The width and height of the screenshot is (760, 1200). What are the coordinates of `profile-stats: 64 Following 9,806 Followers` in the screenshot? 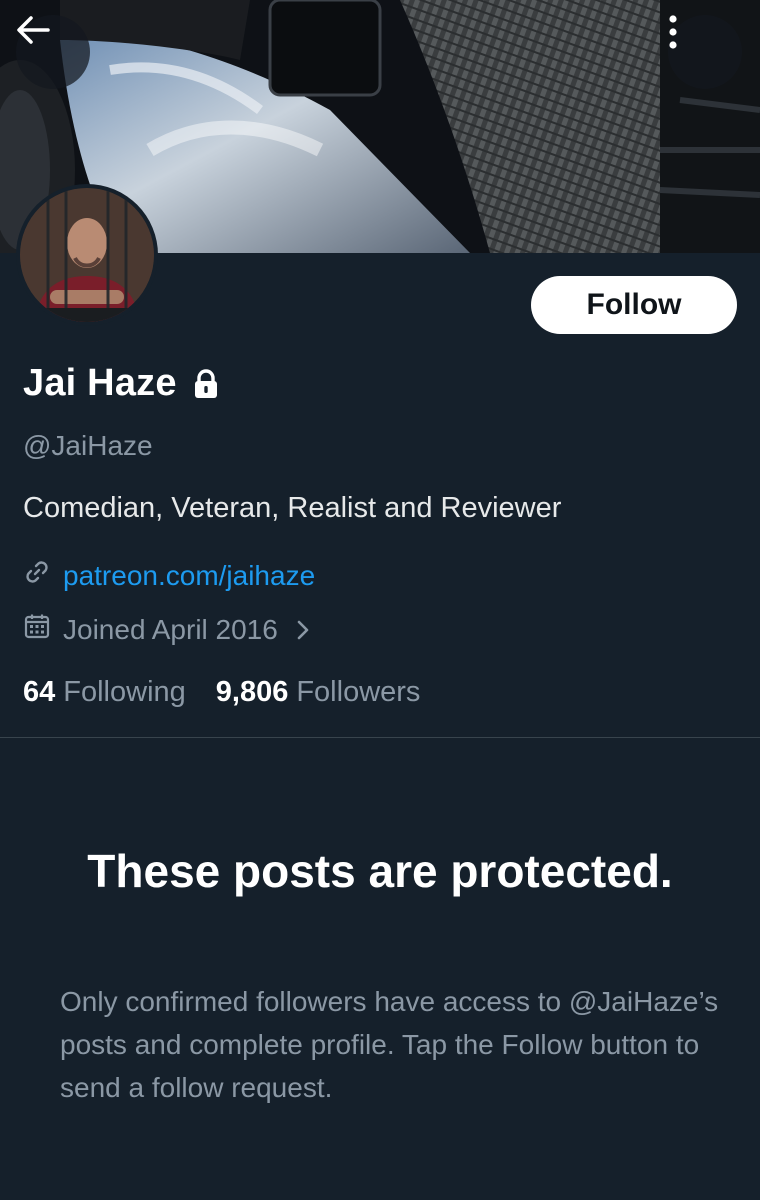 It's located at (236, 692).